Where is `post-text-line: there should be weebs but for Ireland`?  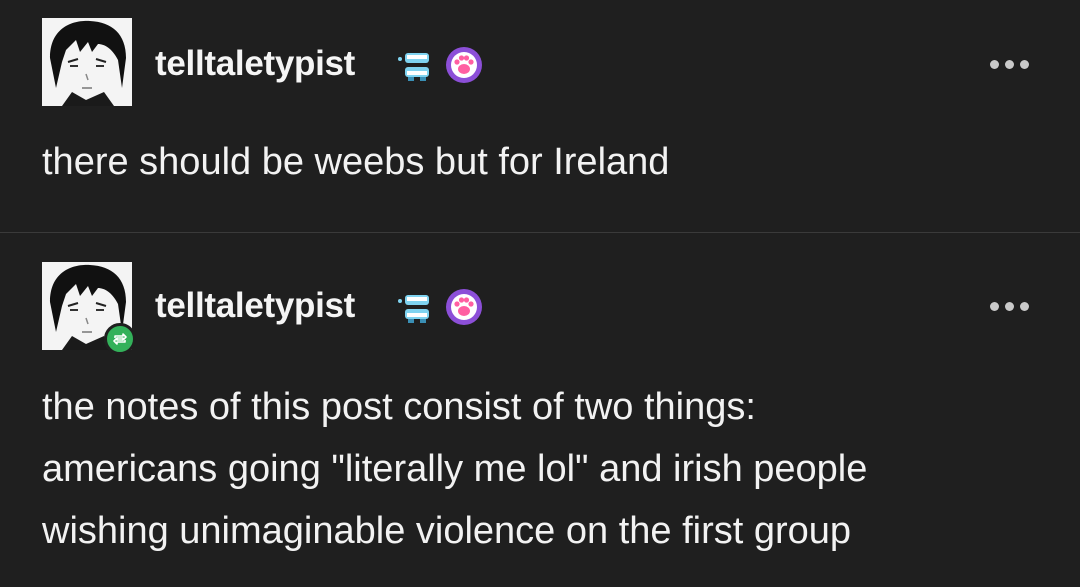 post-text-line: there should be weebs but for Ireland is located at coordinates (356, 162).